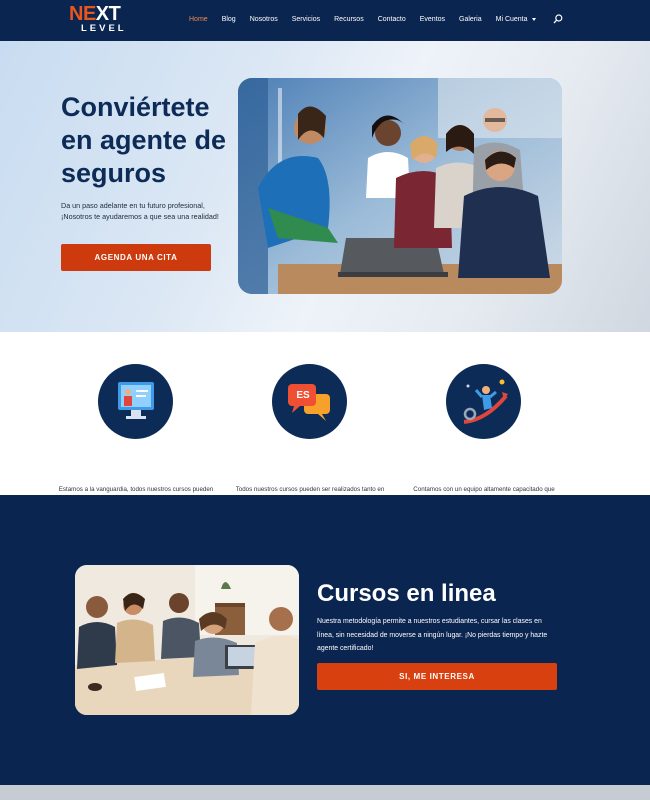  What do you see at coordinates (511, 19) in the screenshot?
I see `nav-mi-cuenta-label: Mi Cuenta` at bounding box center [511, 19].